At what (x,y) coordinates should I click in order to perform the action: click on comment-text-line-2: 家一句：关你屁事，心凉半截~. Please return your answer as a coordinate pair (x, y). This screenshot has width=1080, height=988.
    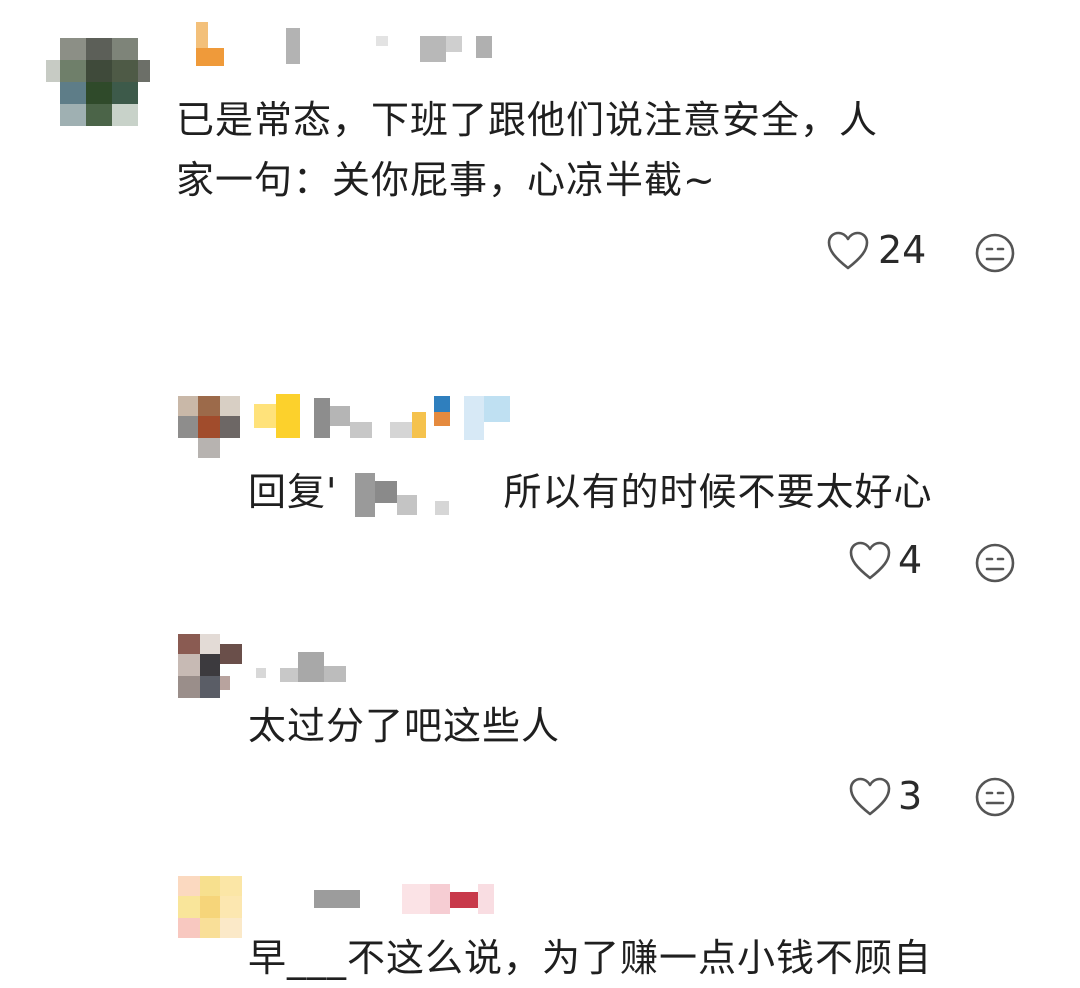
    Looking at the image, I should click on (446, 180).